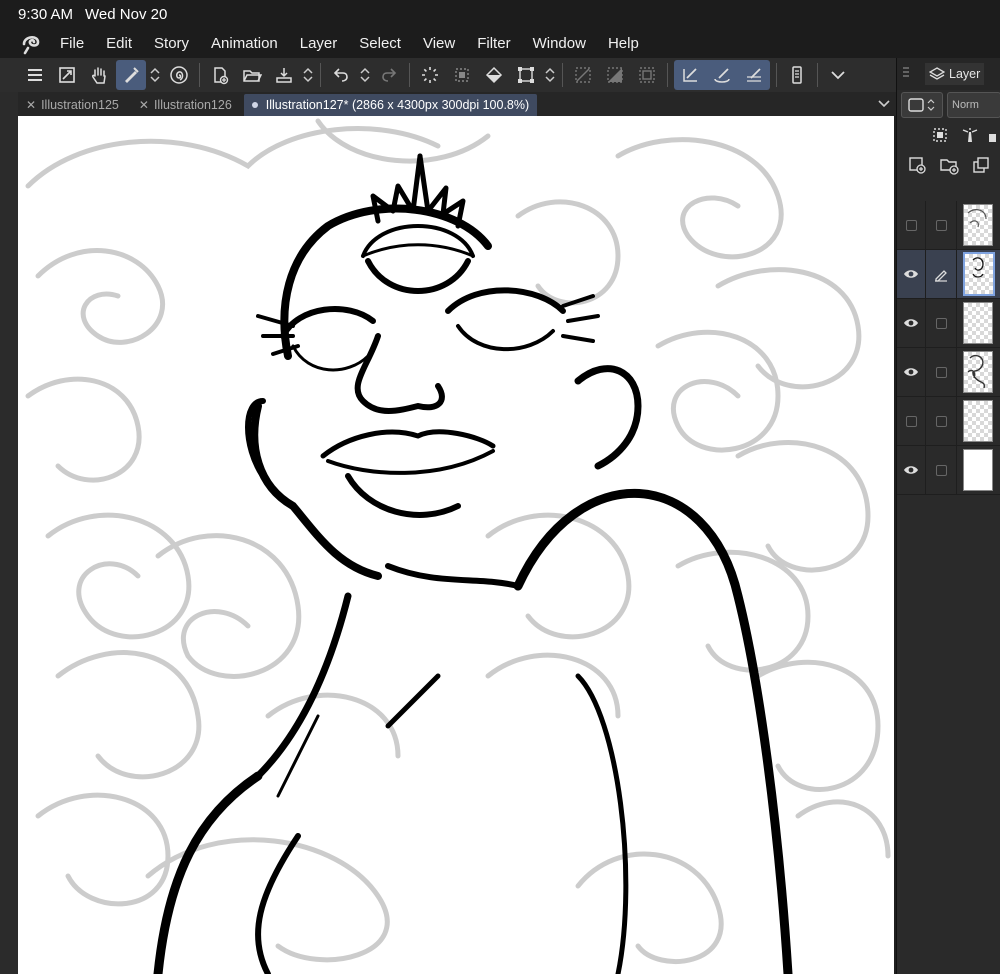 The width and height of the screenshot is (1000, 974). Describe the element at coordinates (99, 75) in the screenshot. I see `hand-tool-icon` at that location.